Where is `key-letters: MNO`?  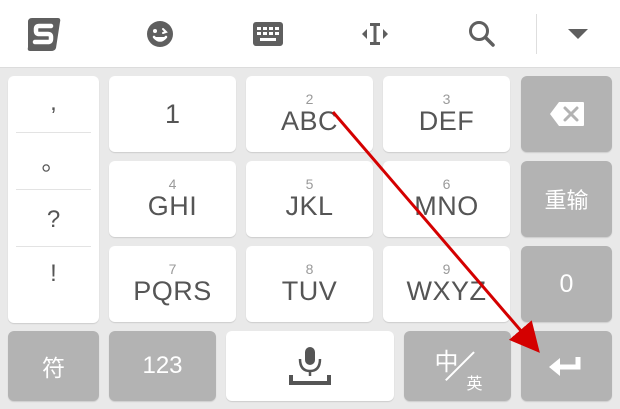 key-letters: MNO is located at coordinates (446, 206).